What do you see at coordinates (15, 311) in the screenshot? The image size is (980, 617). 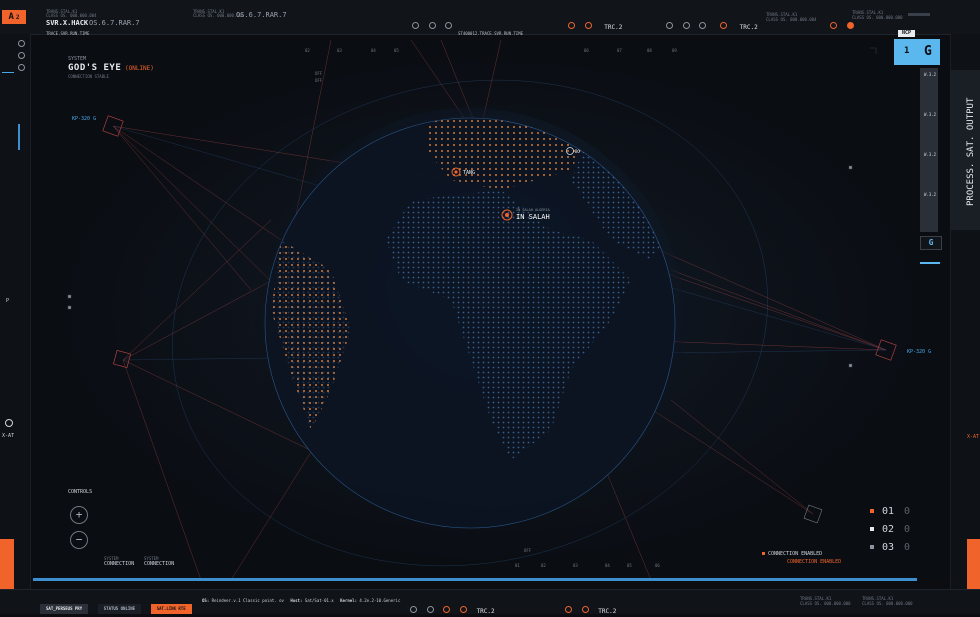 I see `left-rail: P X-AT` at bounding box center [15, 311].